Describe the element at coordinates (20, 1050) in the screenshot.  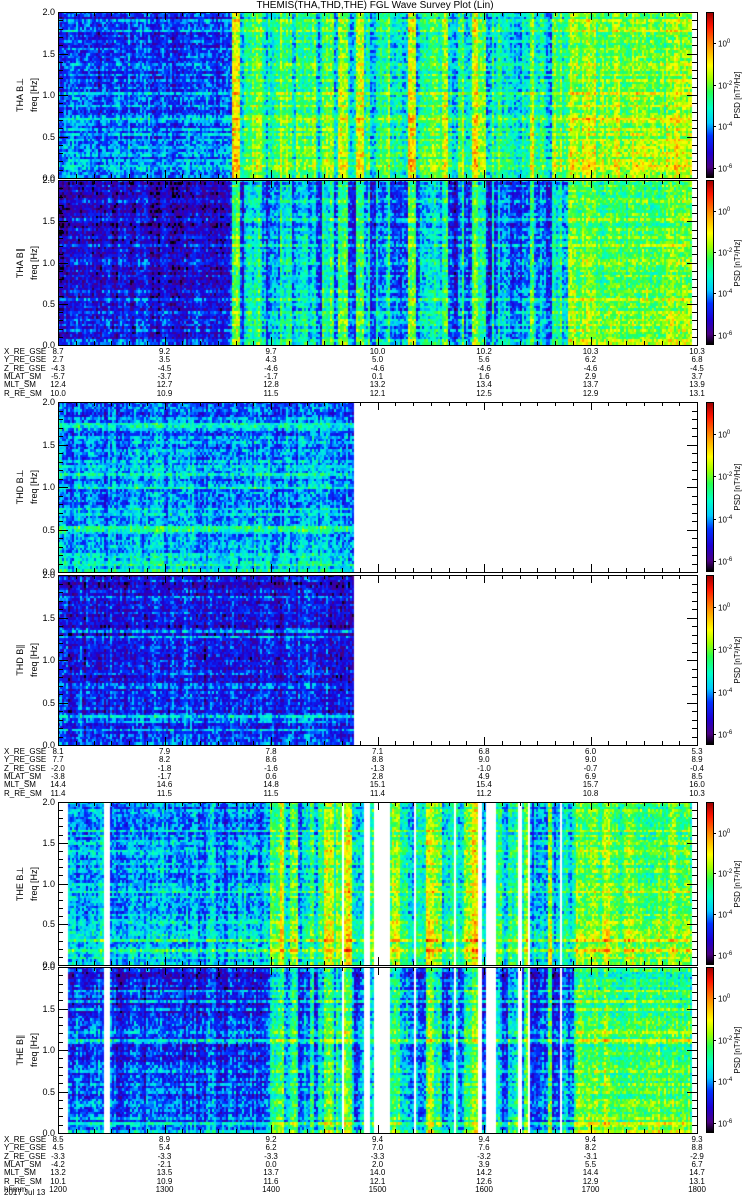
I see `y-axis-label: THE B∥` at that location.